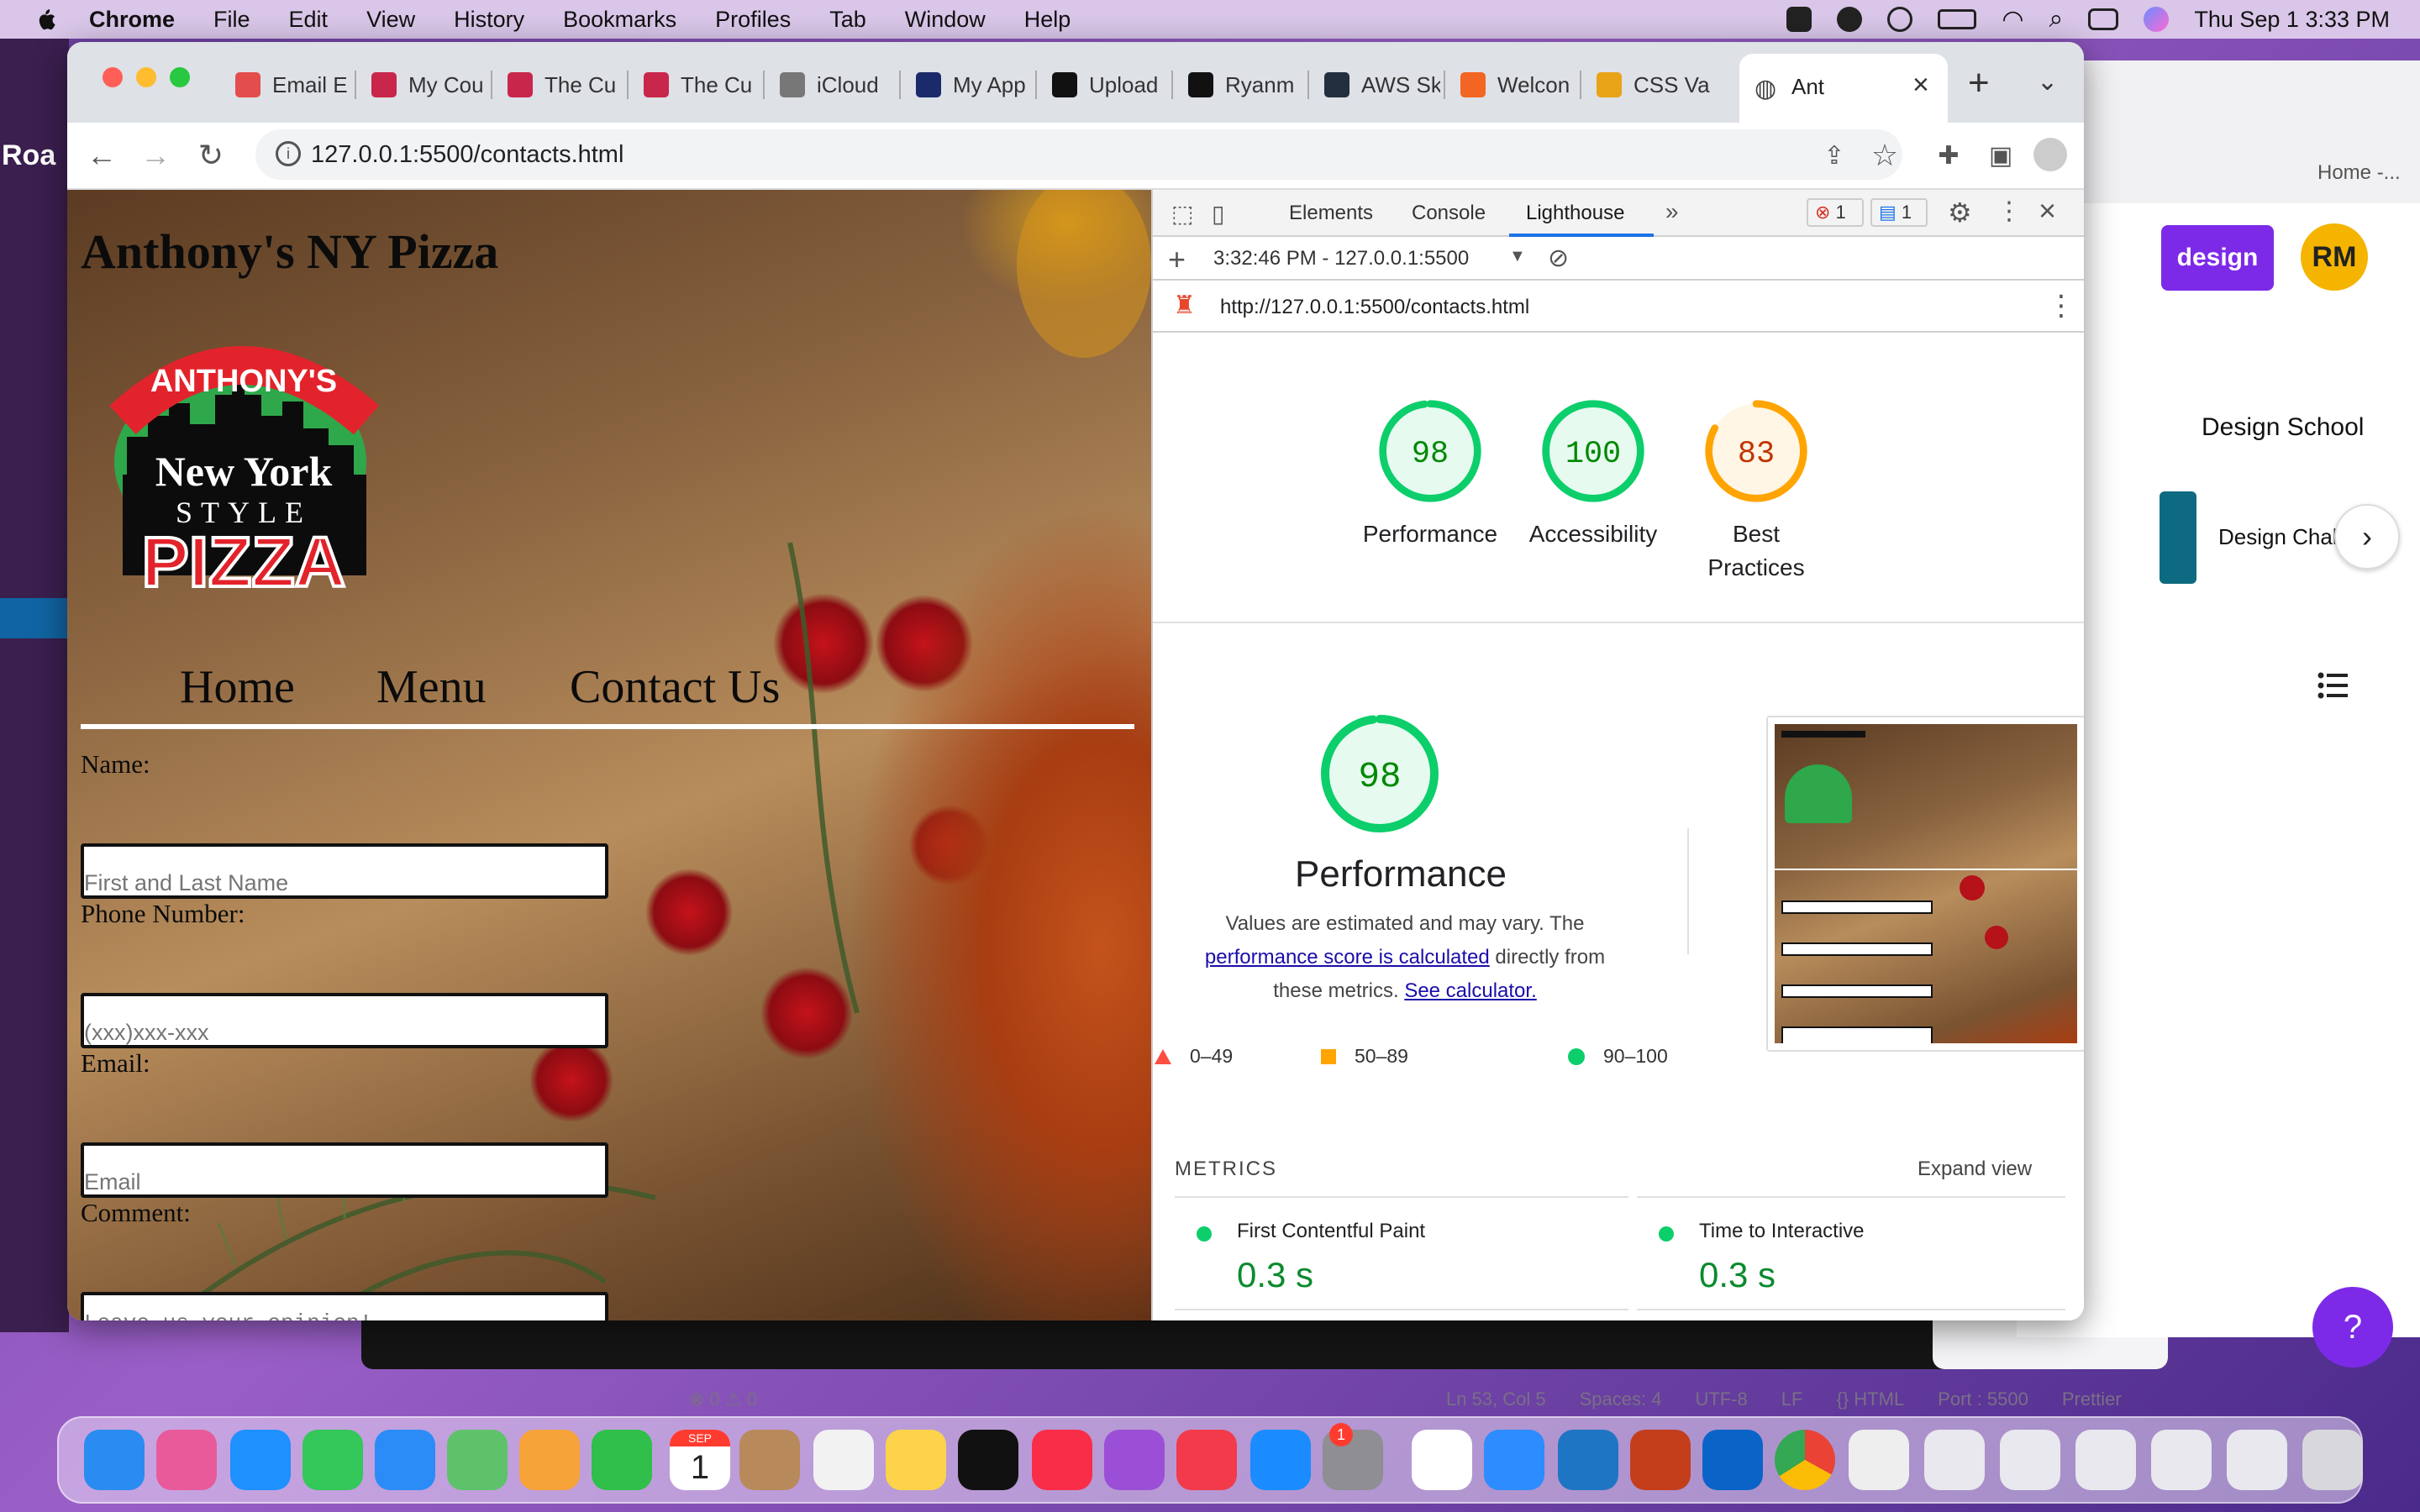 Image resolution: width=2420 pixels, height=1512 pixels. What do you see at coordinates (1517, 256) in the screenshot?
I see `report-dropdown-chevron-icon: ▼` at bounding box center [1517, 256].